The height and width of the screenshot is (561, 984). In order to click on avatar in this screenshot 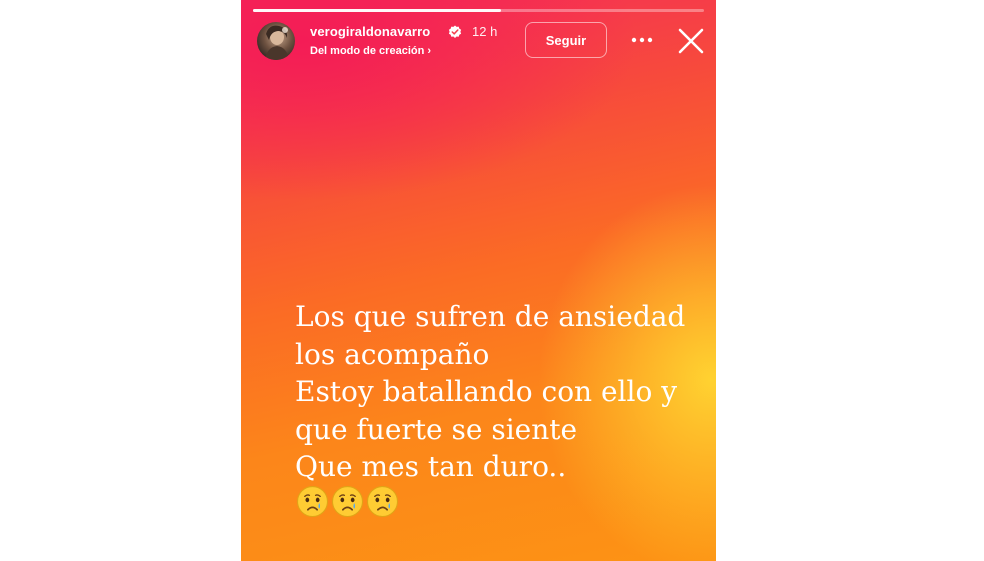, I will do `click(276, 41)`.